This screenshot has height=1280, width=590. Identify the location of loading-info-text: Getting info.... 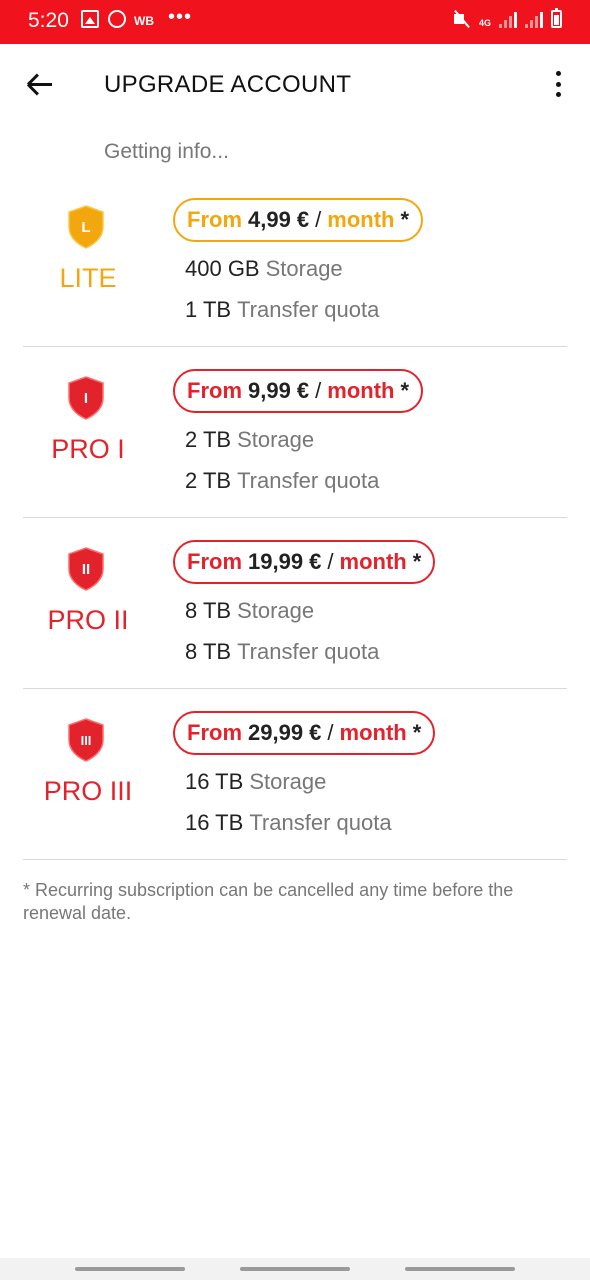
(166, 151).